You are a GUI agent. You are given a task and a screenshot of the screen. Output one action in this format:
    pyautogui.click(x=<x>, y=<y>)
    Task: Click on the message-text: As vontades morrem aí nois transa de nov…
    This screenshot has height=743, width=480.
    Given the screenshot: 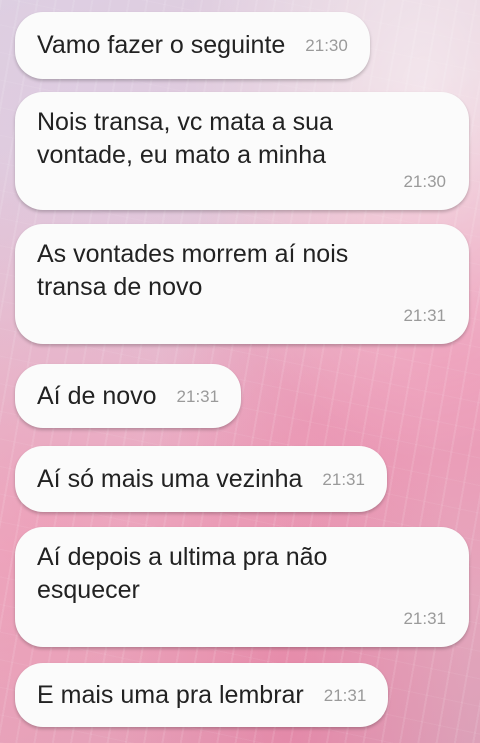 What is the action you would take?
    pyautogui.click(x=193, y=270)
    